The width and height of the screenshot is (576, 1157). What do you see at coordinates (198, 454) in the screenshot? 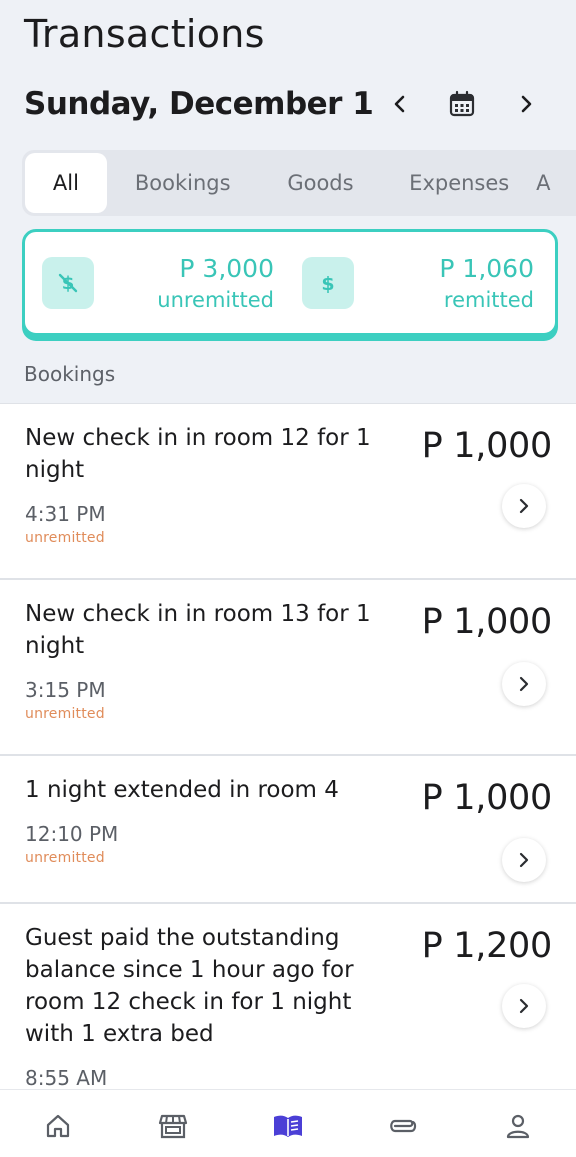
I see `transaction-description: New check in in room 12 for 1 night` at bounding box center [198, 454].